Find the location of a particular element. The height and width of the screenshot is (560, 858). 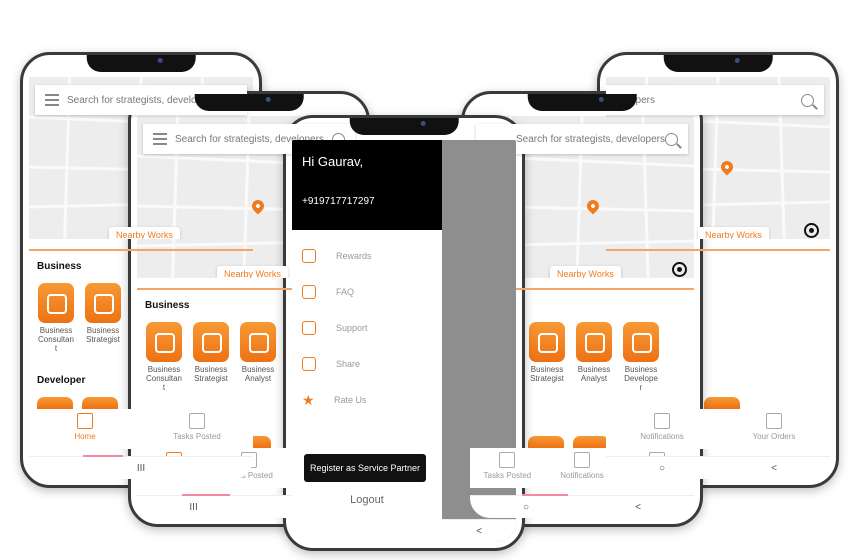

drawer-item-support: Support is located at coordinates (367, 328).